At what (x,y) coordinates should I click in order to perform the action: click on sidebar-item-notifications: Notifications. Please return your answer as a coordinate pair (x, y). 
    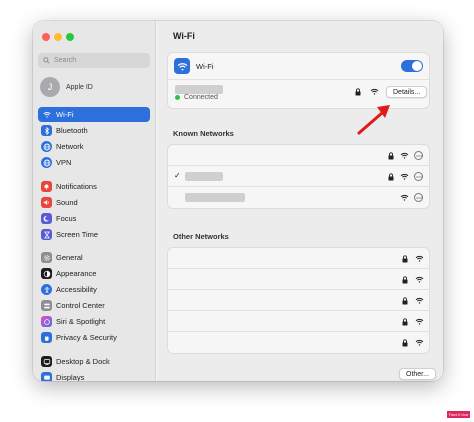
    Looking at the image, I should click on (94, 186).